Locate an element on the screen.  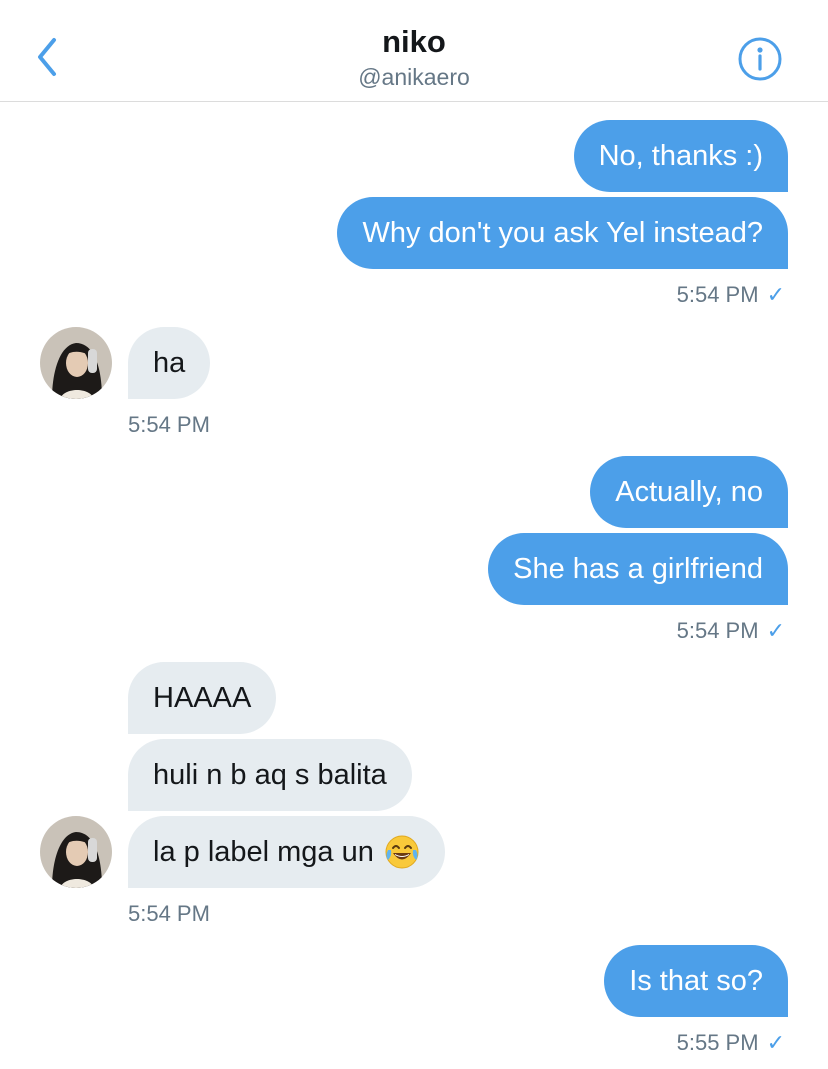
message-text: No, thanks :) is located at coordinates (680, 155).